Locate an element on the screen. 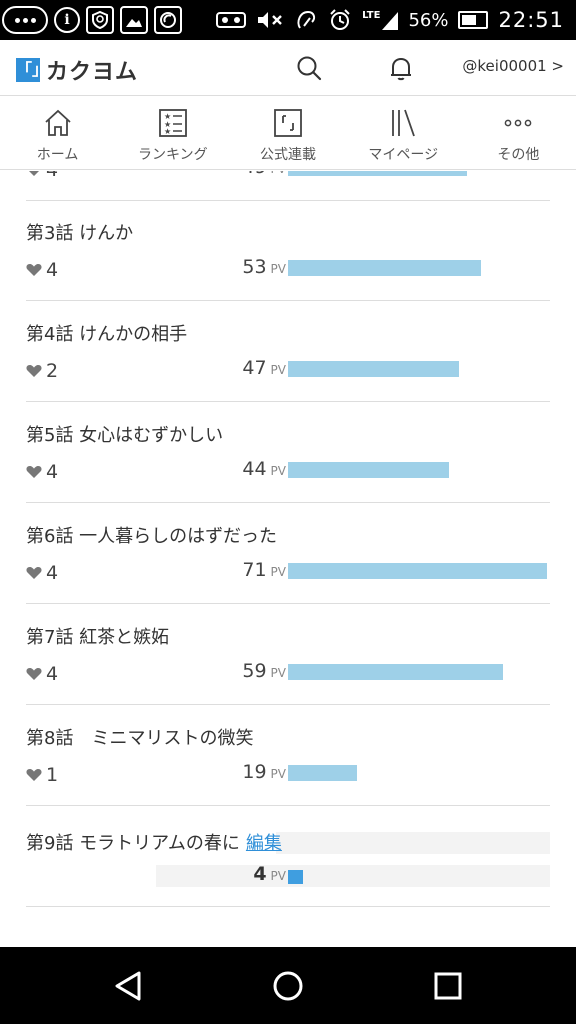 The height and width of the screenshot is (1024, 576). pv-value: 47 is located at coordinates (254, 368).